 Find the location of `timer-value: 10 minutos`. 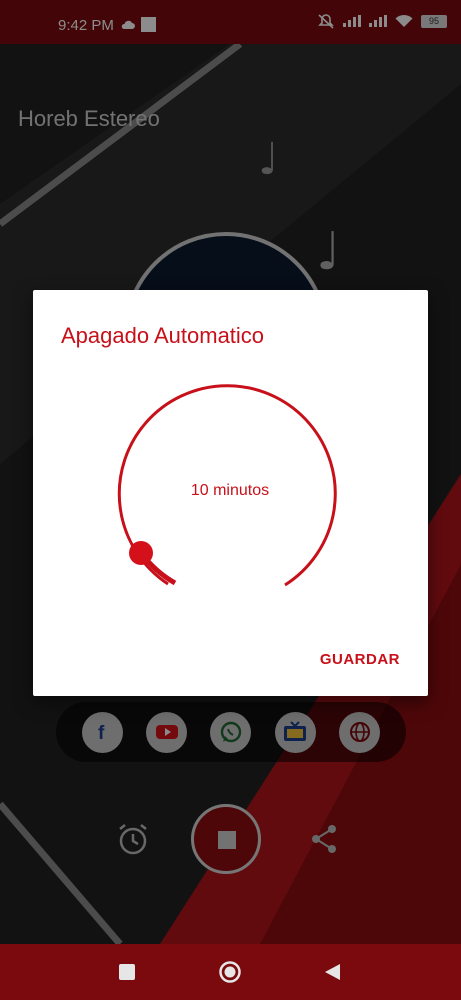

timer-value: 10 minutos is located at coordinates (230, 490).